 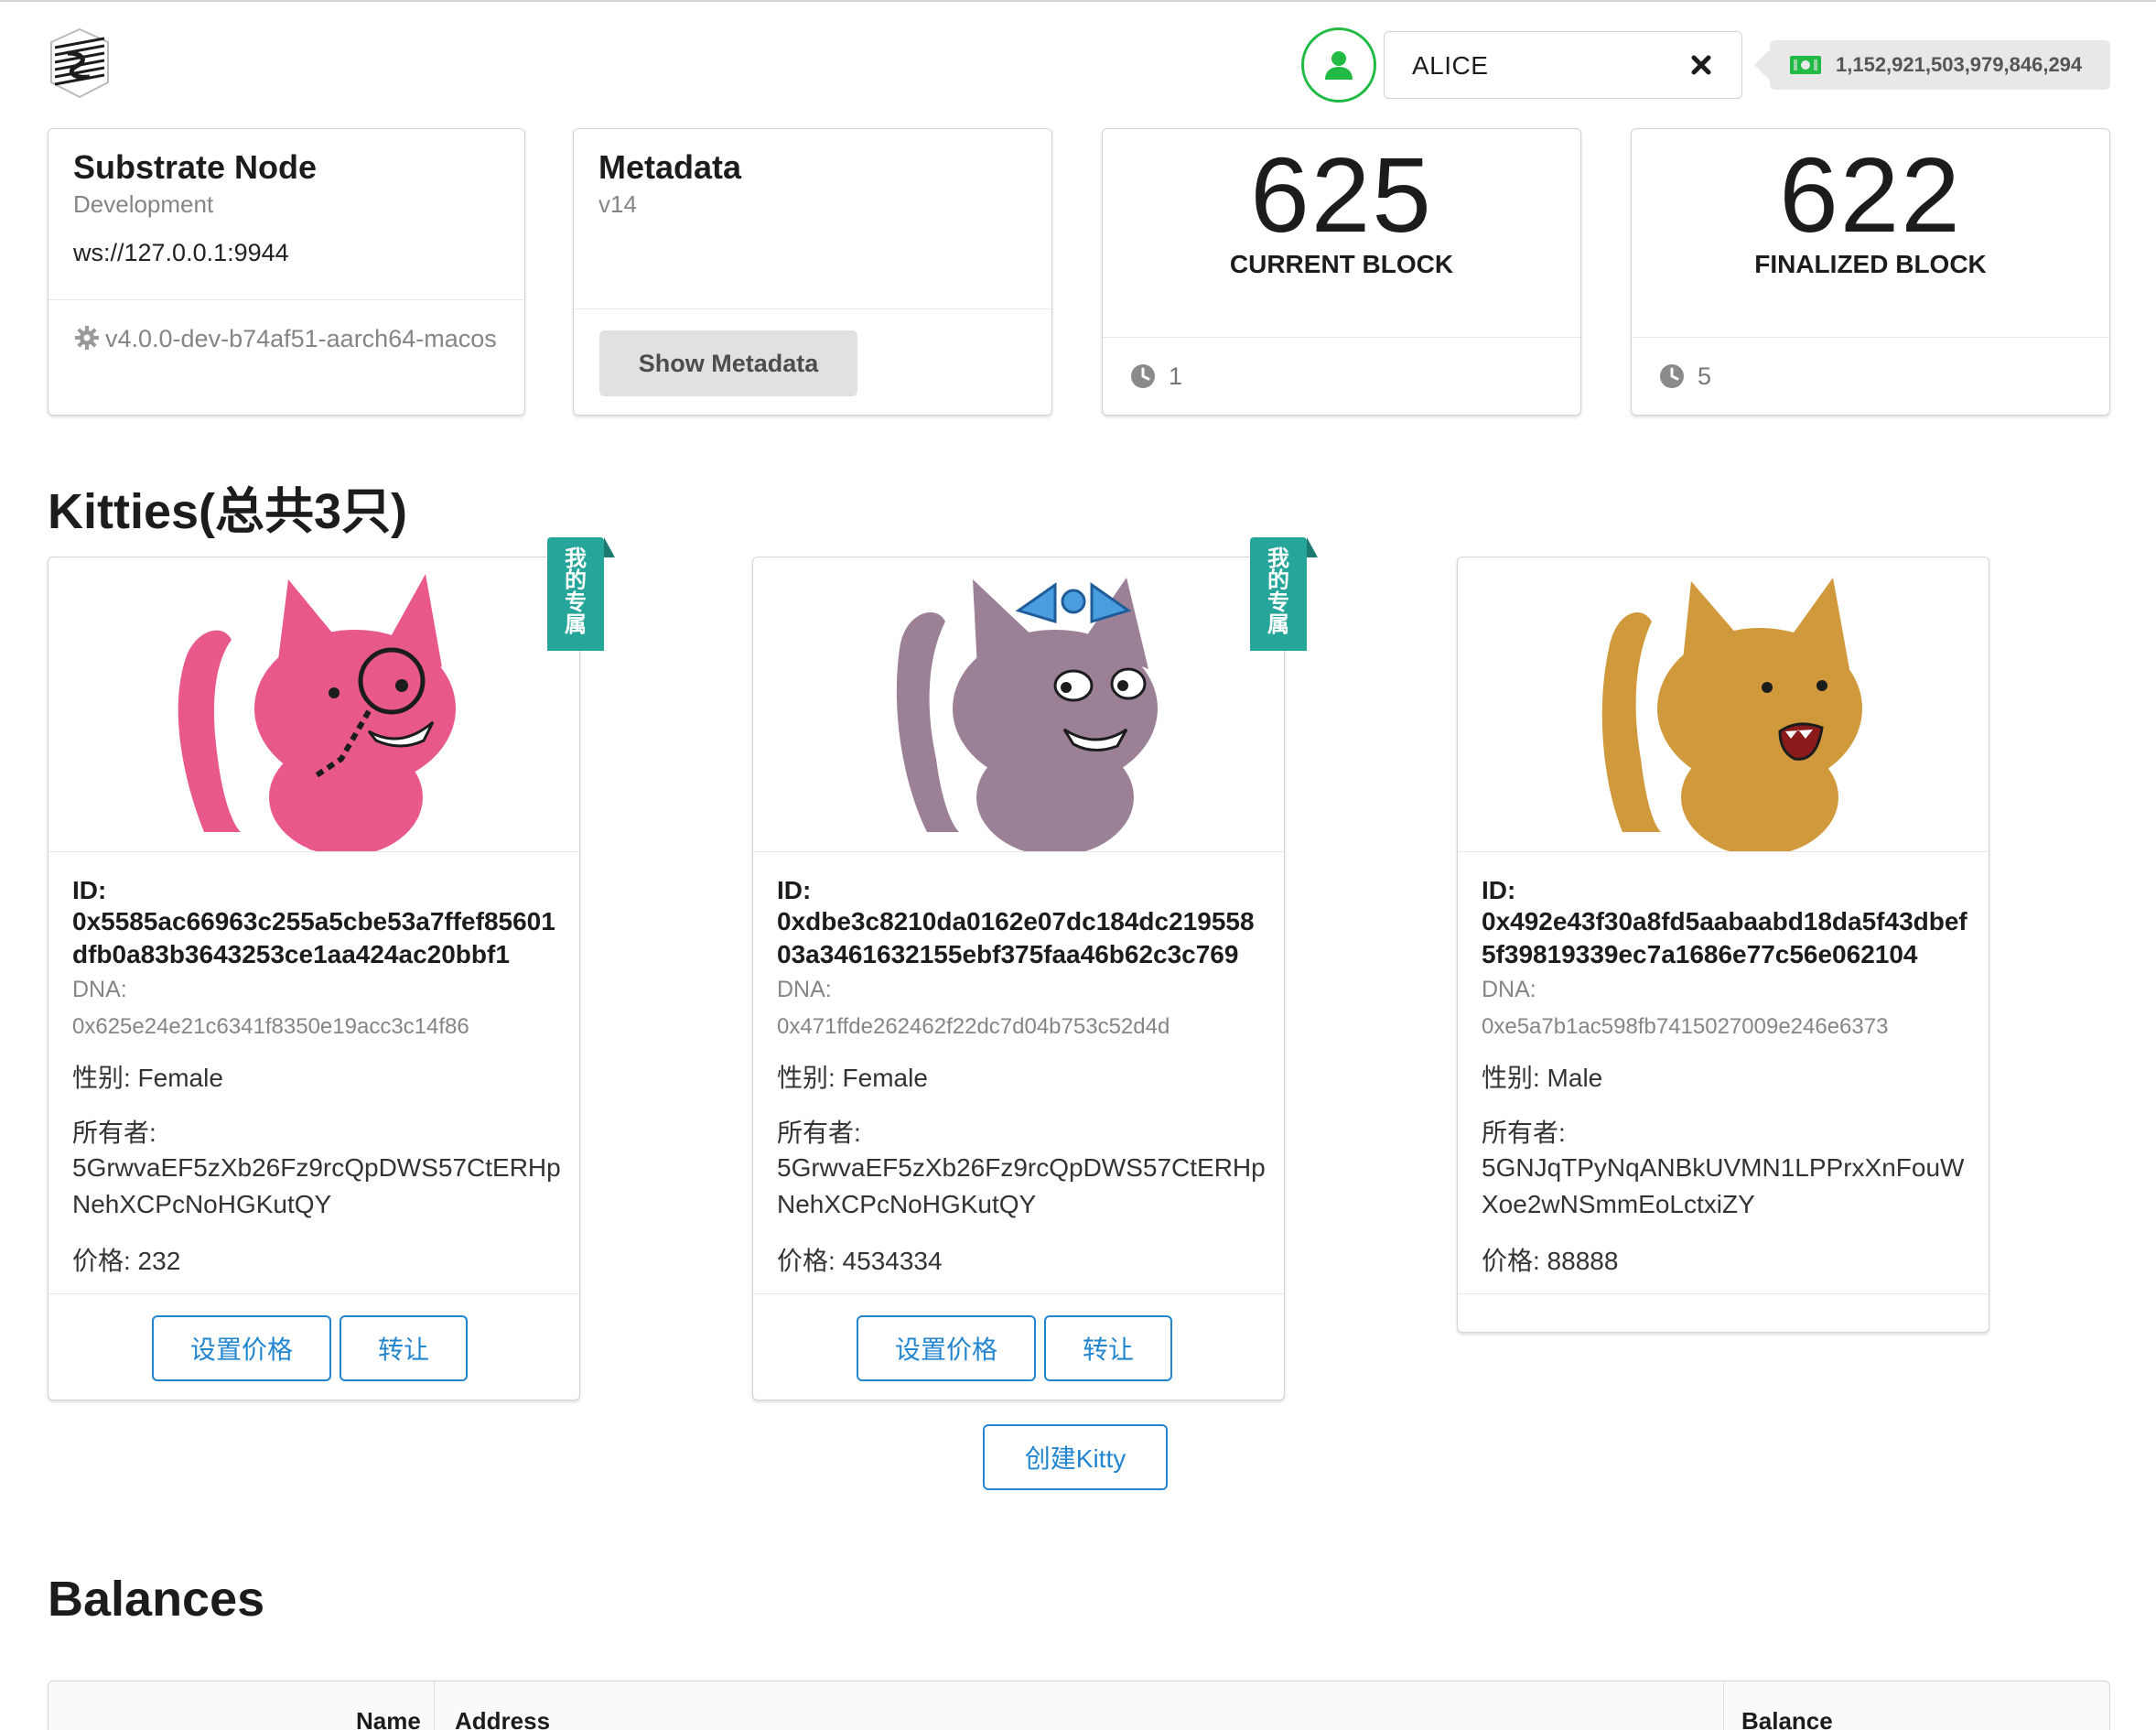 I want to click on balances-table: Name Address Balance, so click(x=1079, y=1705).